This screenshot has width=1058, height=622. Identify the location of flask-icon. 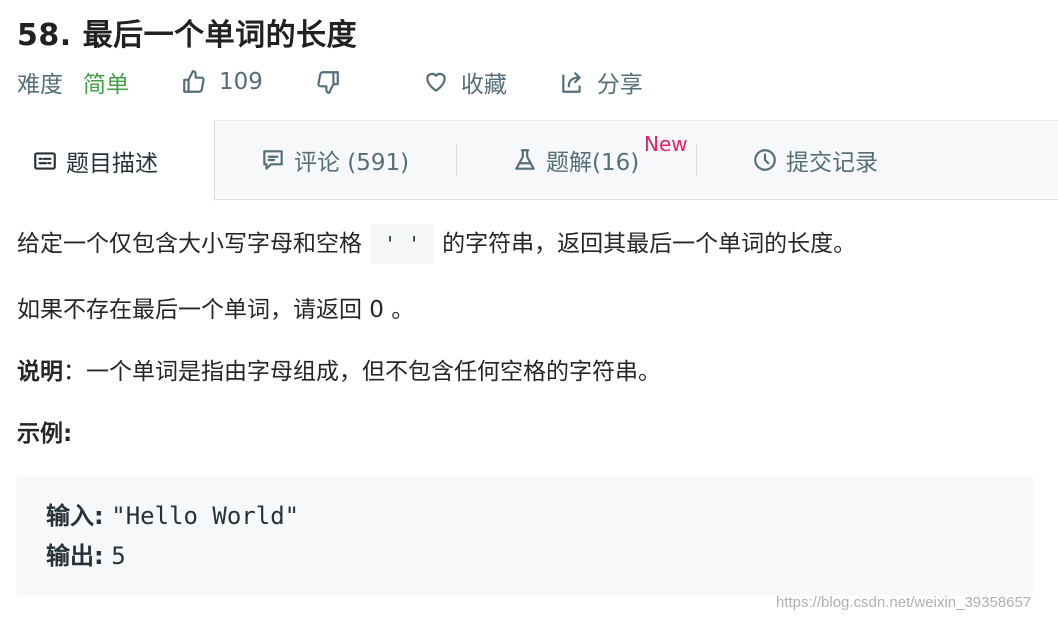
(525, 159).